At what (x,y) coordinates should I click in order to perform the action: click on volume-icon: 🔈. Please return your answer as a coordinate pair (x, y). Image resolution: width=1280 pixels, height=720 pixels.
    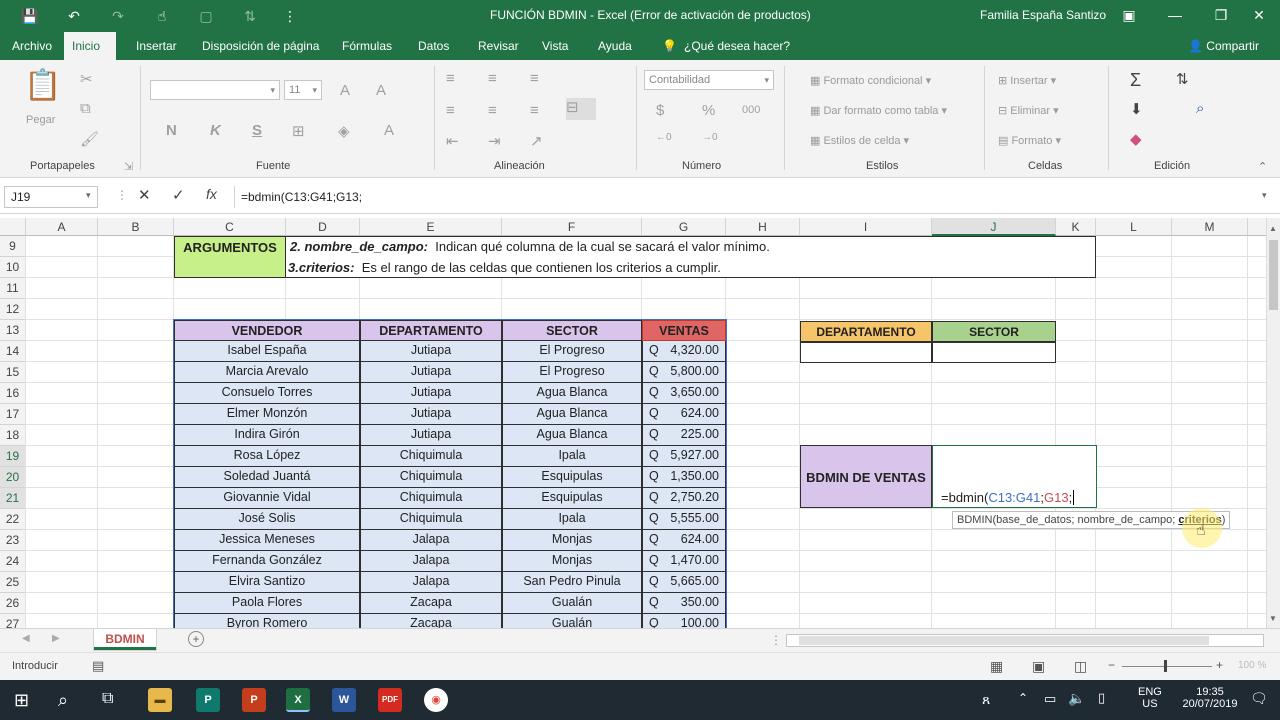
    Looking at the image, I should click on (1076, 698).